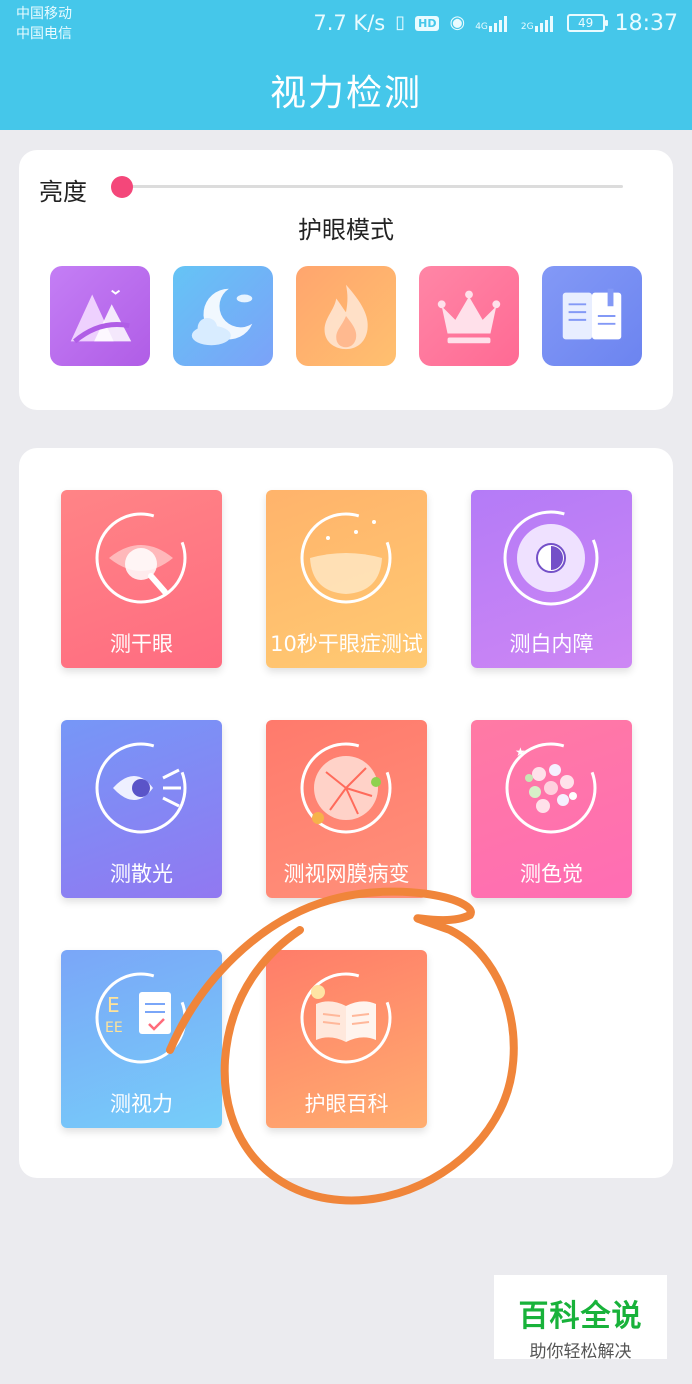 The height and width of the screenshot is (1384, 692). I want to click on svg-text: EE, so click(114, 1028).